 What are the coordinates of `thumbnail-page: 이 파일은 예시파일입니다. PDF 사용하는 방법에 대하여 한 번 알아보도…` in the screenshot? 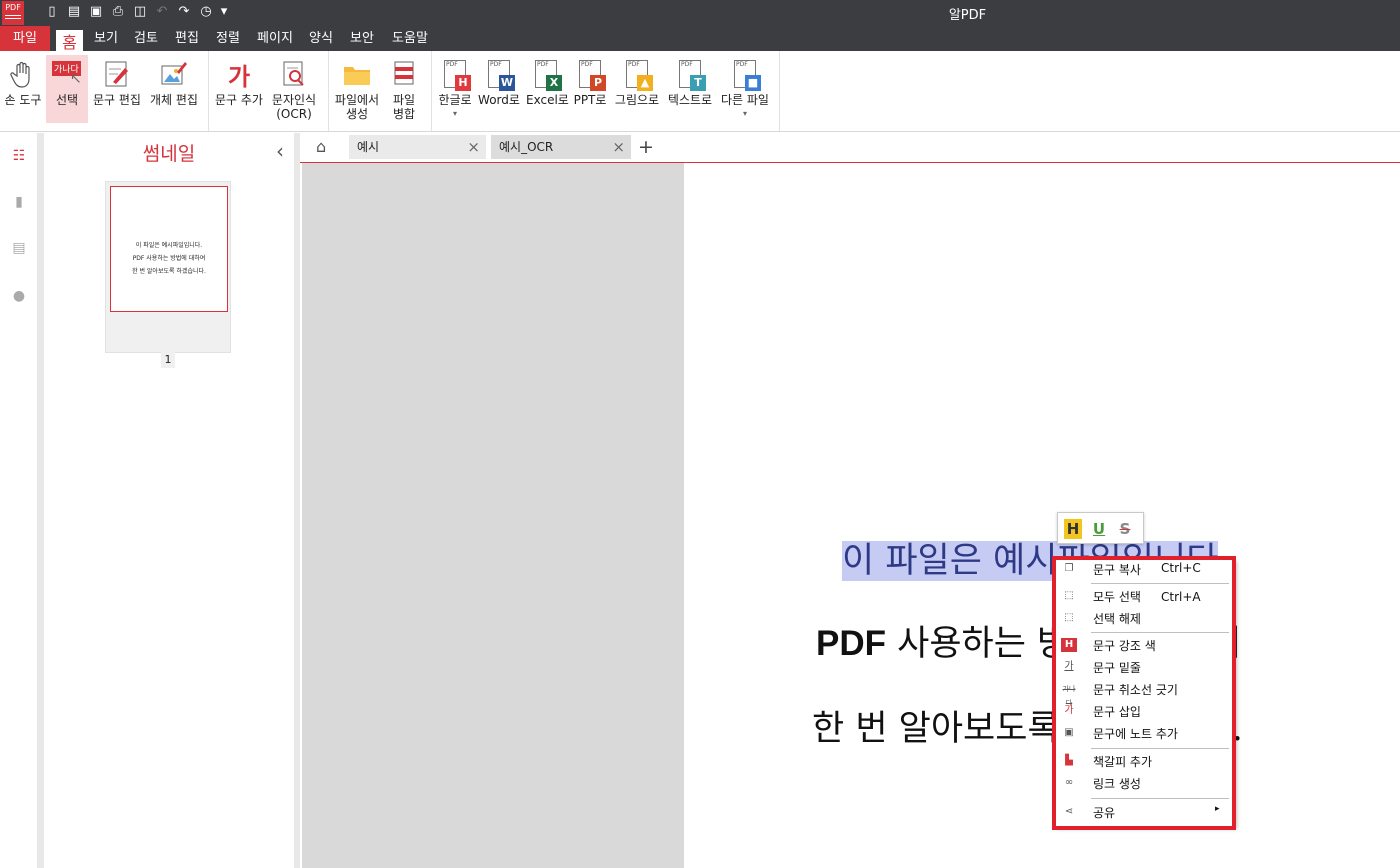 It's located at (169, 249).